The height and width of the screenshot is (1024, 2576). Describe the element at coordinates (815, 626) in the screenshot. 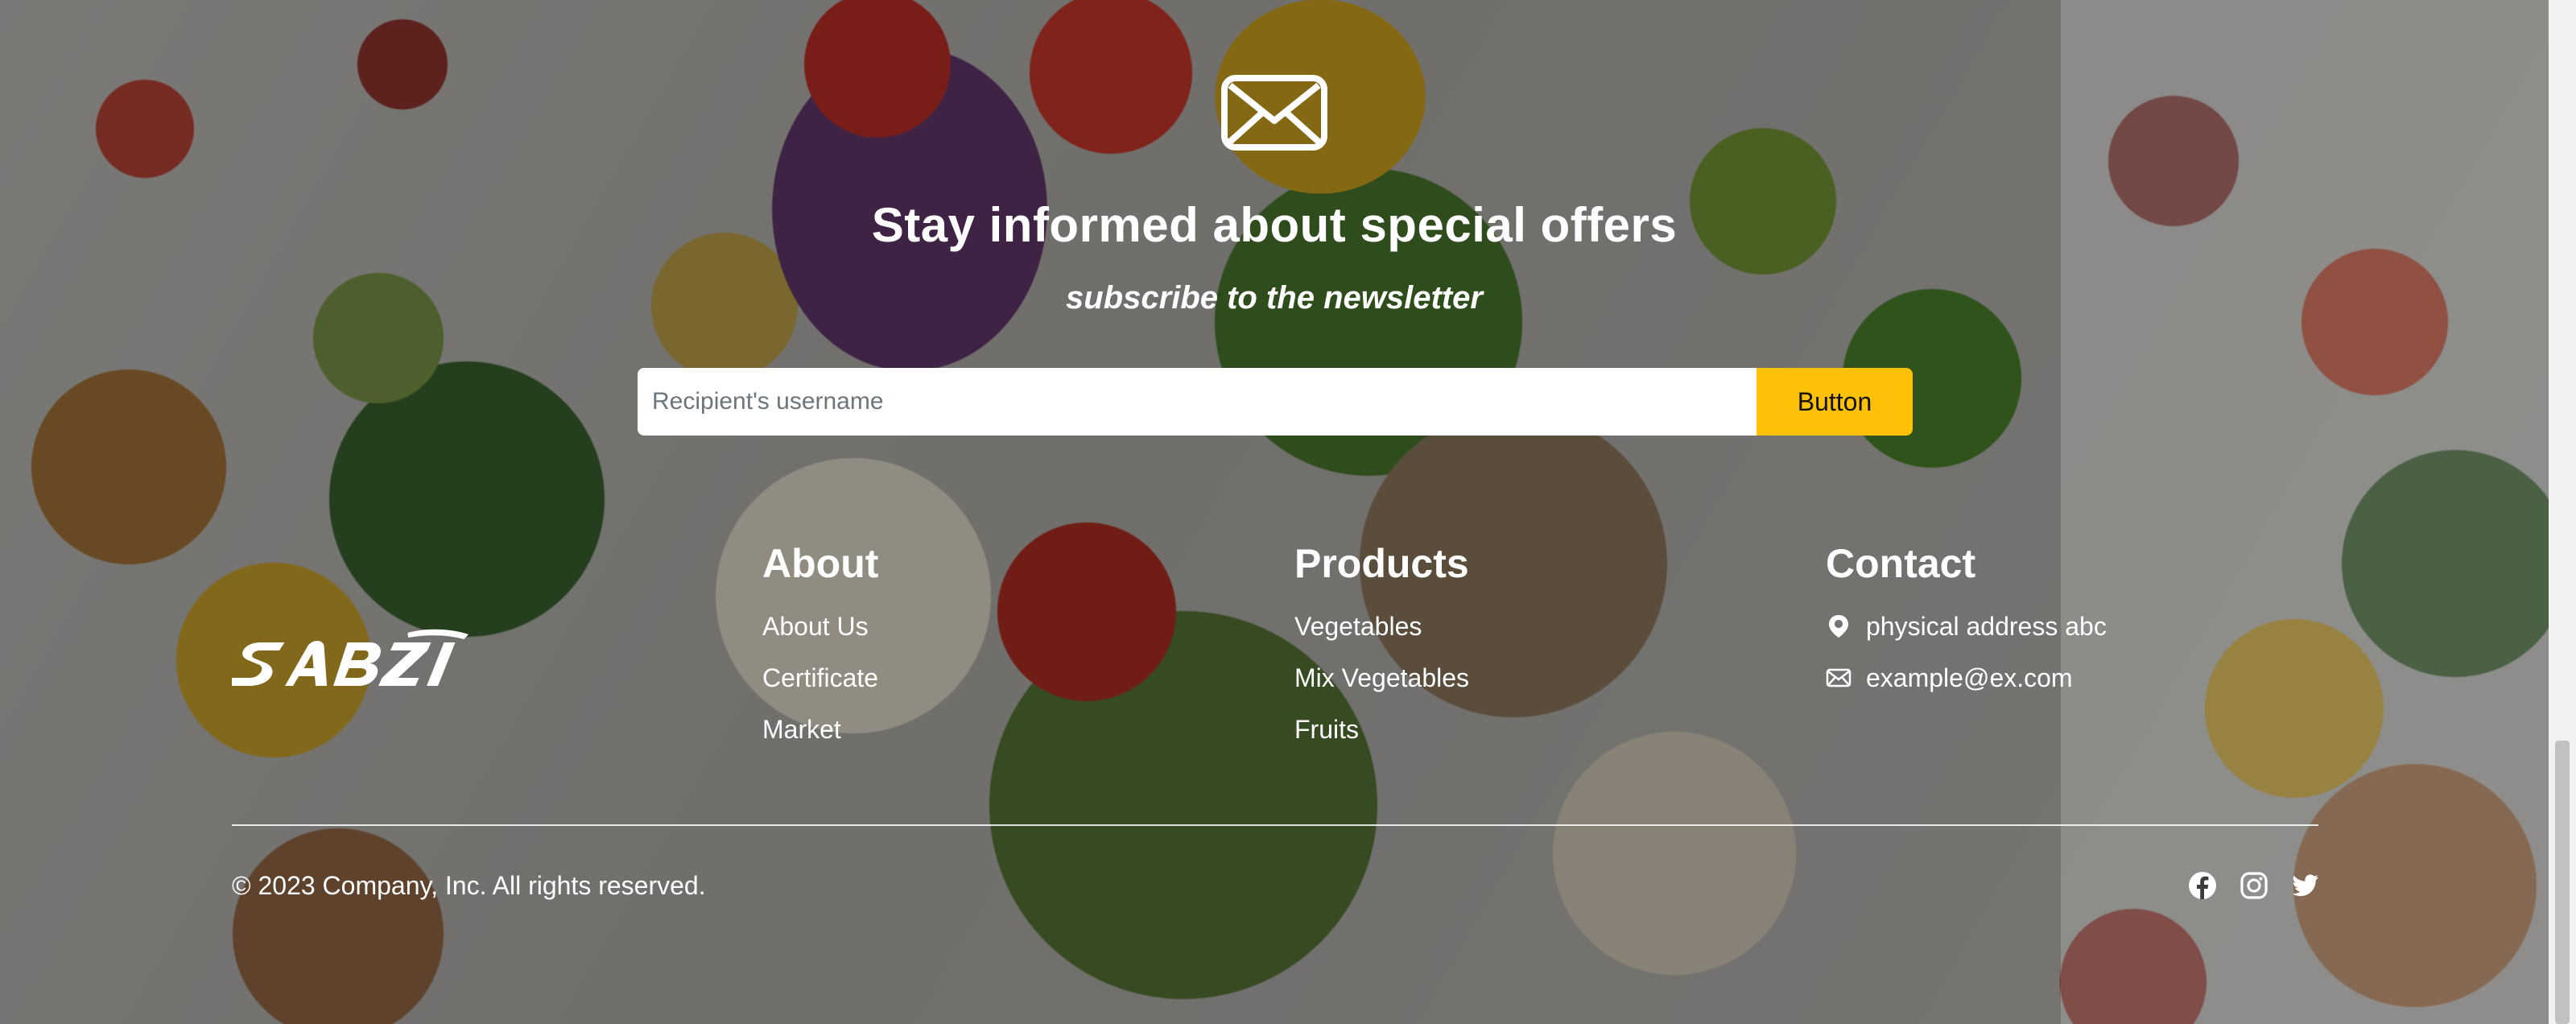

I see `about-us-link: About Us` at that location.